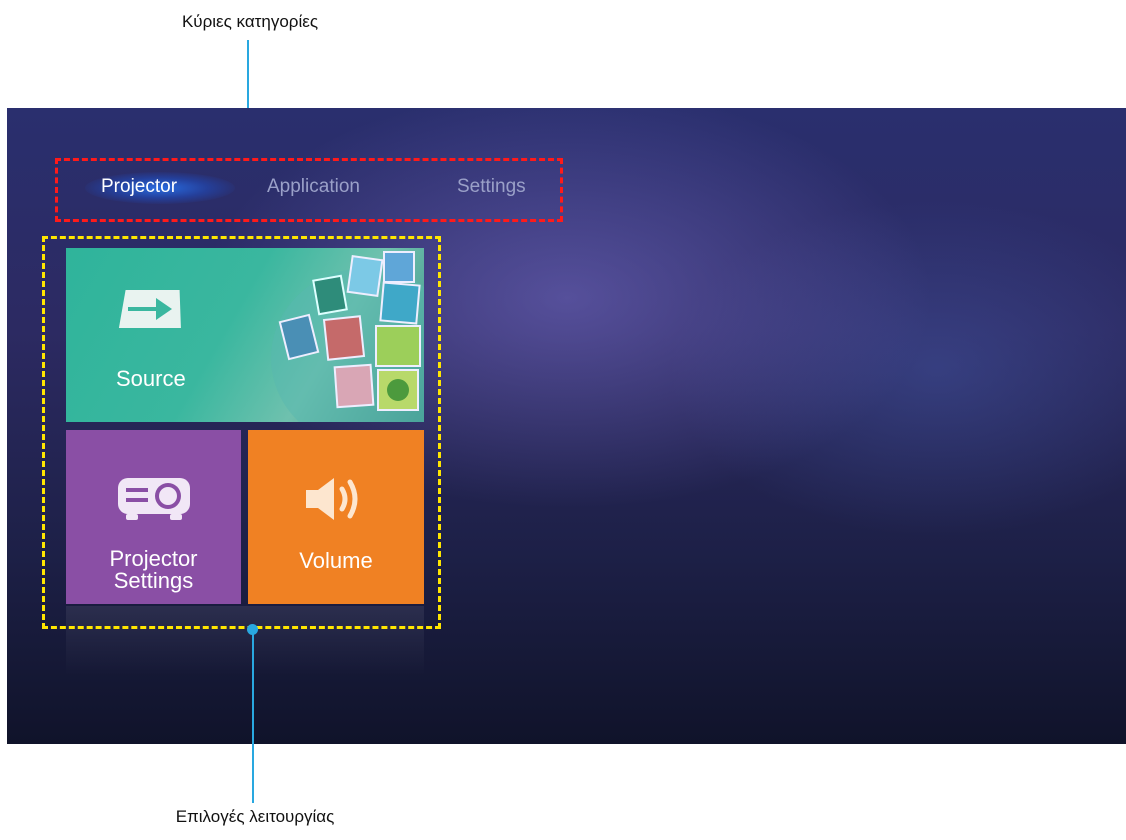  What do you see at coordinates (255, 816) in the screenshot?
I see `callout-function-options: Επιλογές λειτουργίας` at bounding box center [255, 816].